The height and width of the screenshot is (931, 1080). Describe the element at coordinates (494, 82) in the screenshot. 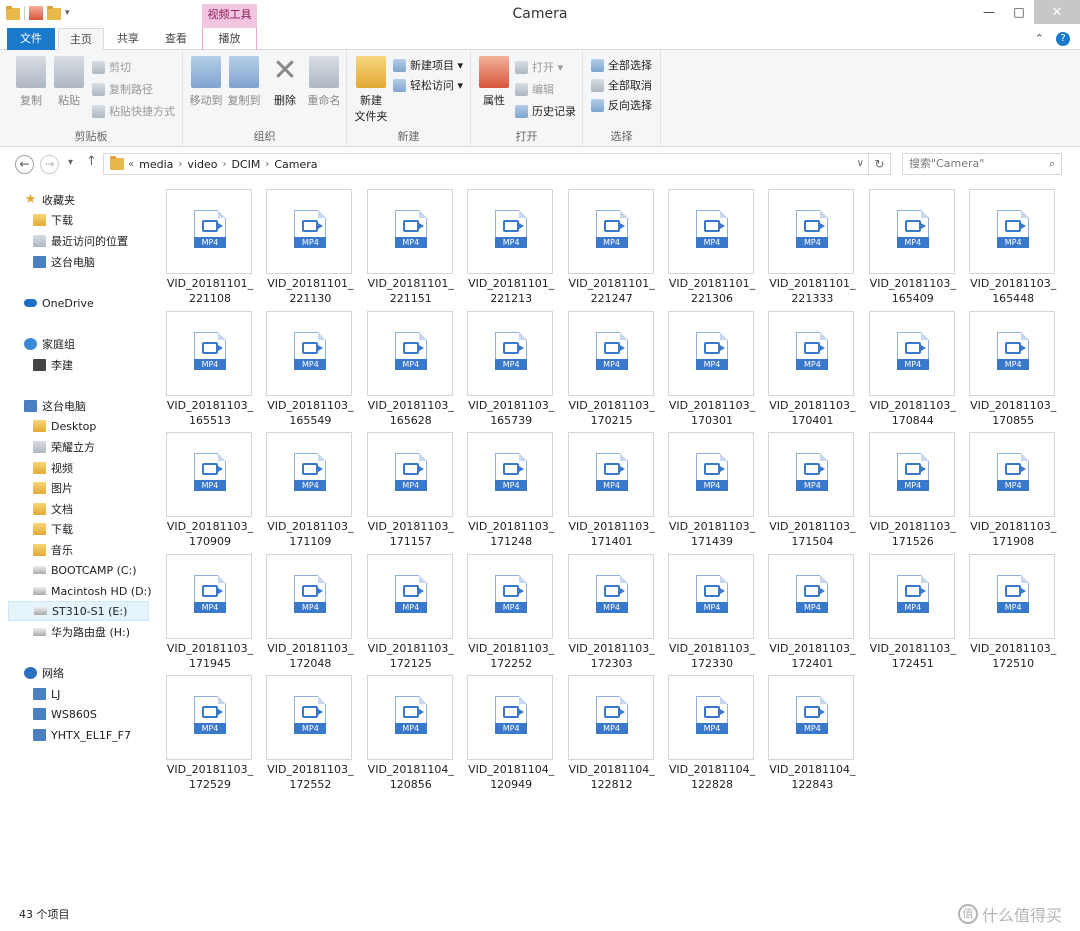

I see `properties-button: 属性` at that location.